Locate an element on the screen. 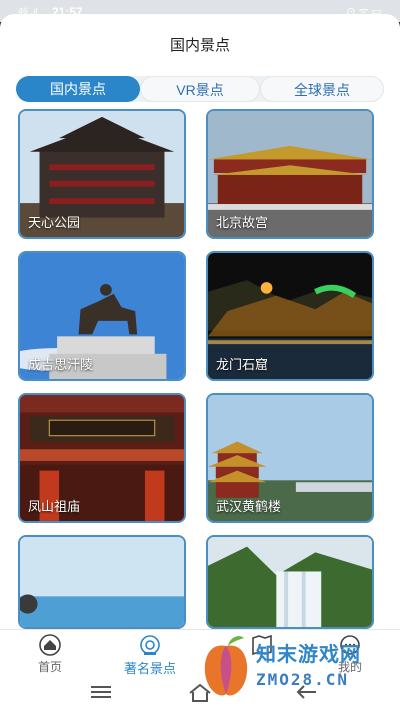  spot-label: 成吉思汗陵 is located at coordinates (61, 364).